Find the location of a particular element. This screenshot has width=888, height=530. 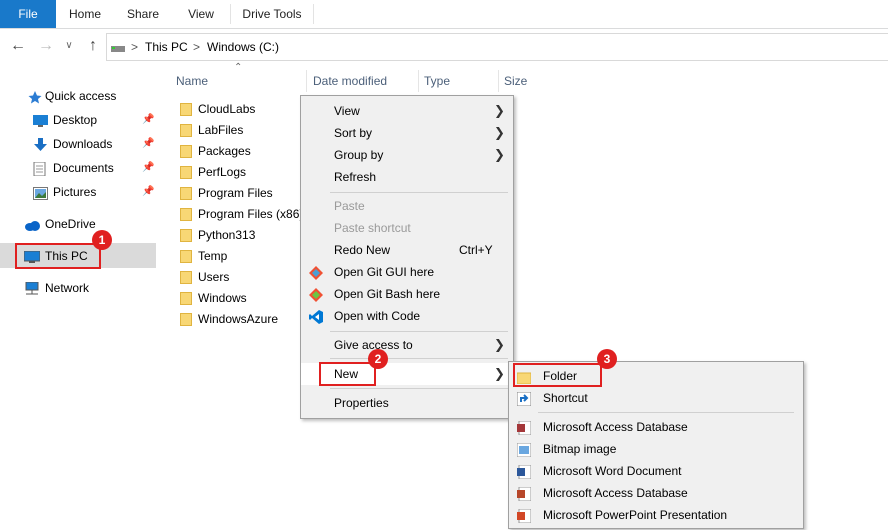

step-badge-2: 2 is located at coordinates (378, 359).